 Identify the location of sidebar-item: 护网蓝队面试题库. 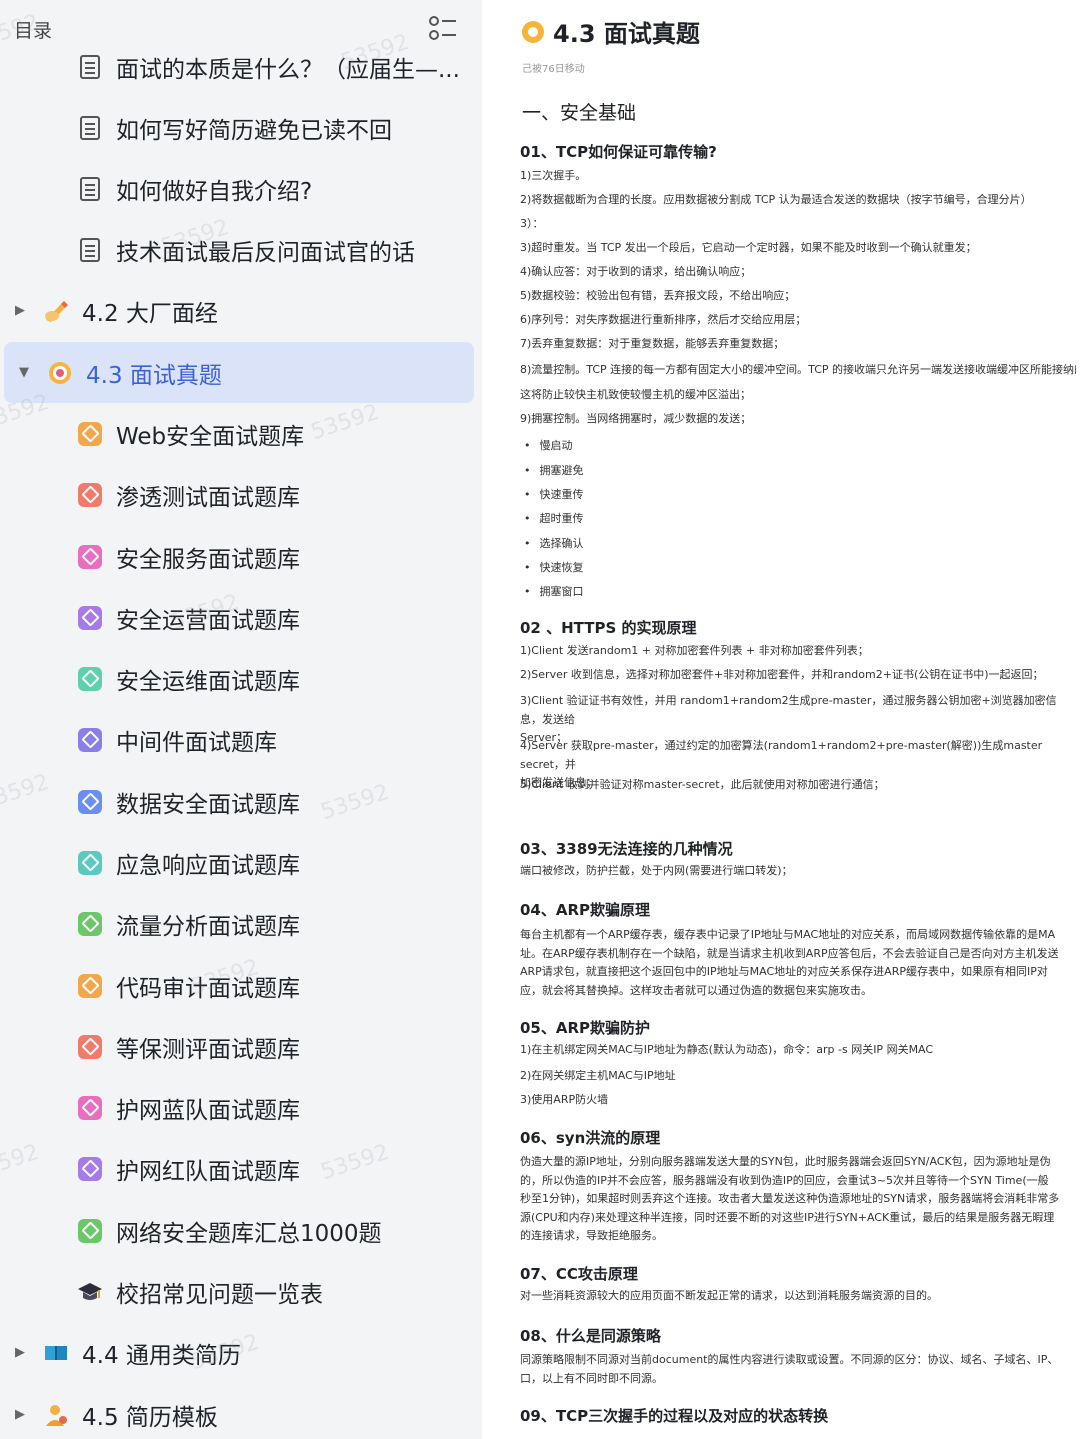
(241, 1107).